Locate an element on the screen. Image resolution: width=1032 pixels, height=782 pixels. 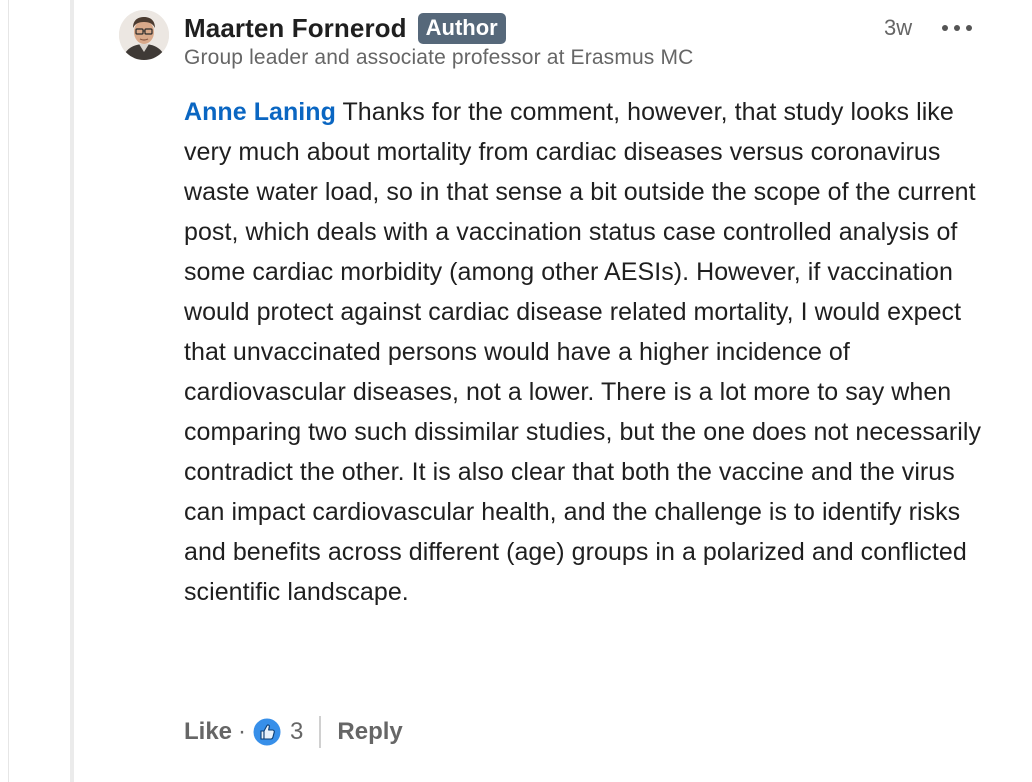
actions-divider is located at coordinates (320, 732).